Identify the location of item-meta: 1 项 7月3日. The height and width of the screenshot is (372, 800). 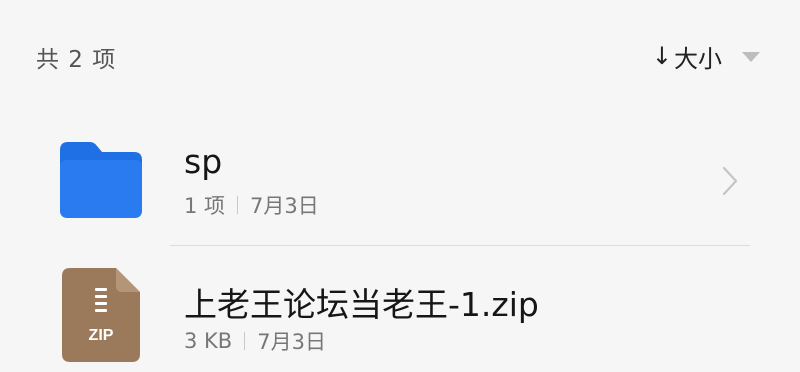
(251, 205).